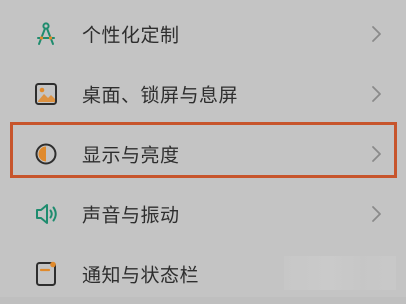 The height and width of the screenshot is (304, 406). I want to click on brightness-icon, so click(46, 154).